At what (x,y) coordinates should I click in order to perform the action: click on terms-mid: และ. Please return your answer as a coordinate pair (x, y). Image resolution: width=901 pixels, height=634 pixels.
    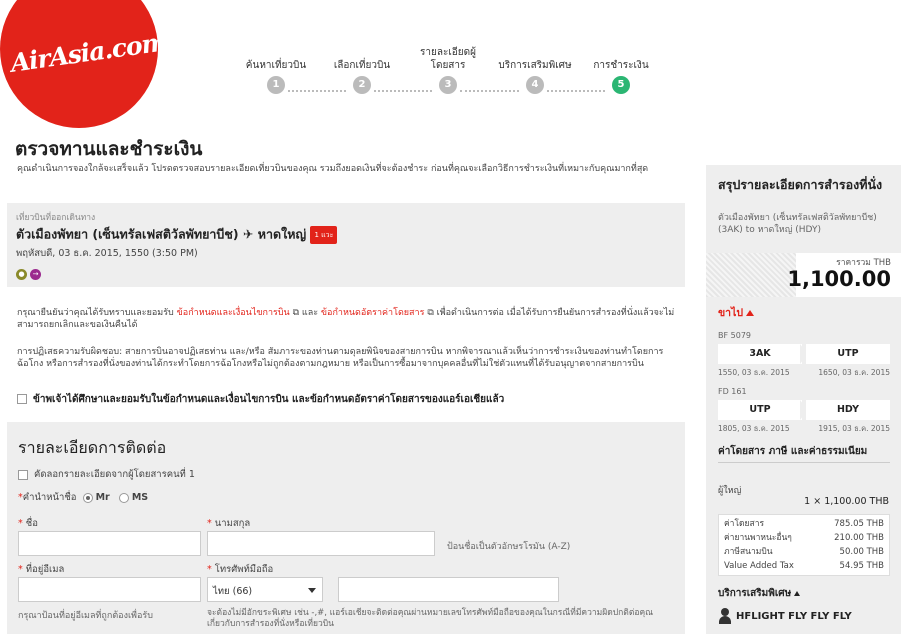
    Looking at the image, I should click on (310, 313).